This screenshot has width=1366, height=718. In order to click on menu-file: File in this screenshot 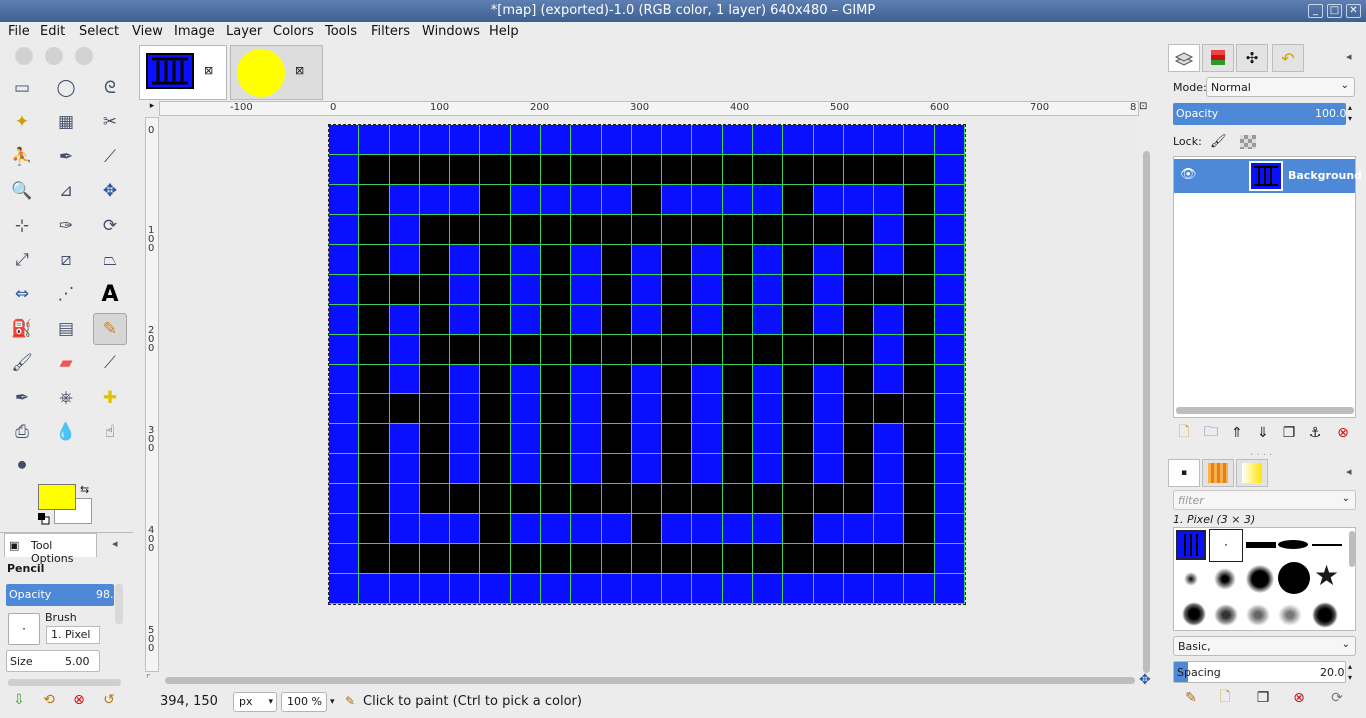, I will do `click(19, 31)`.